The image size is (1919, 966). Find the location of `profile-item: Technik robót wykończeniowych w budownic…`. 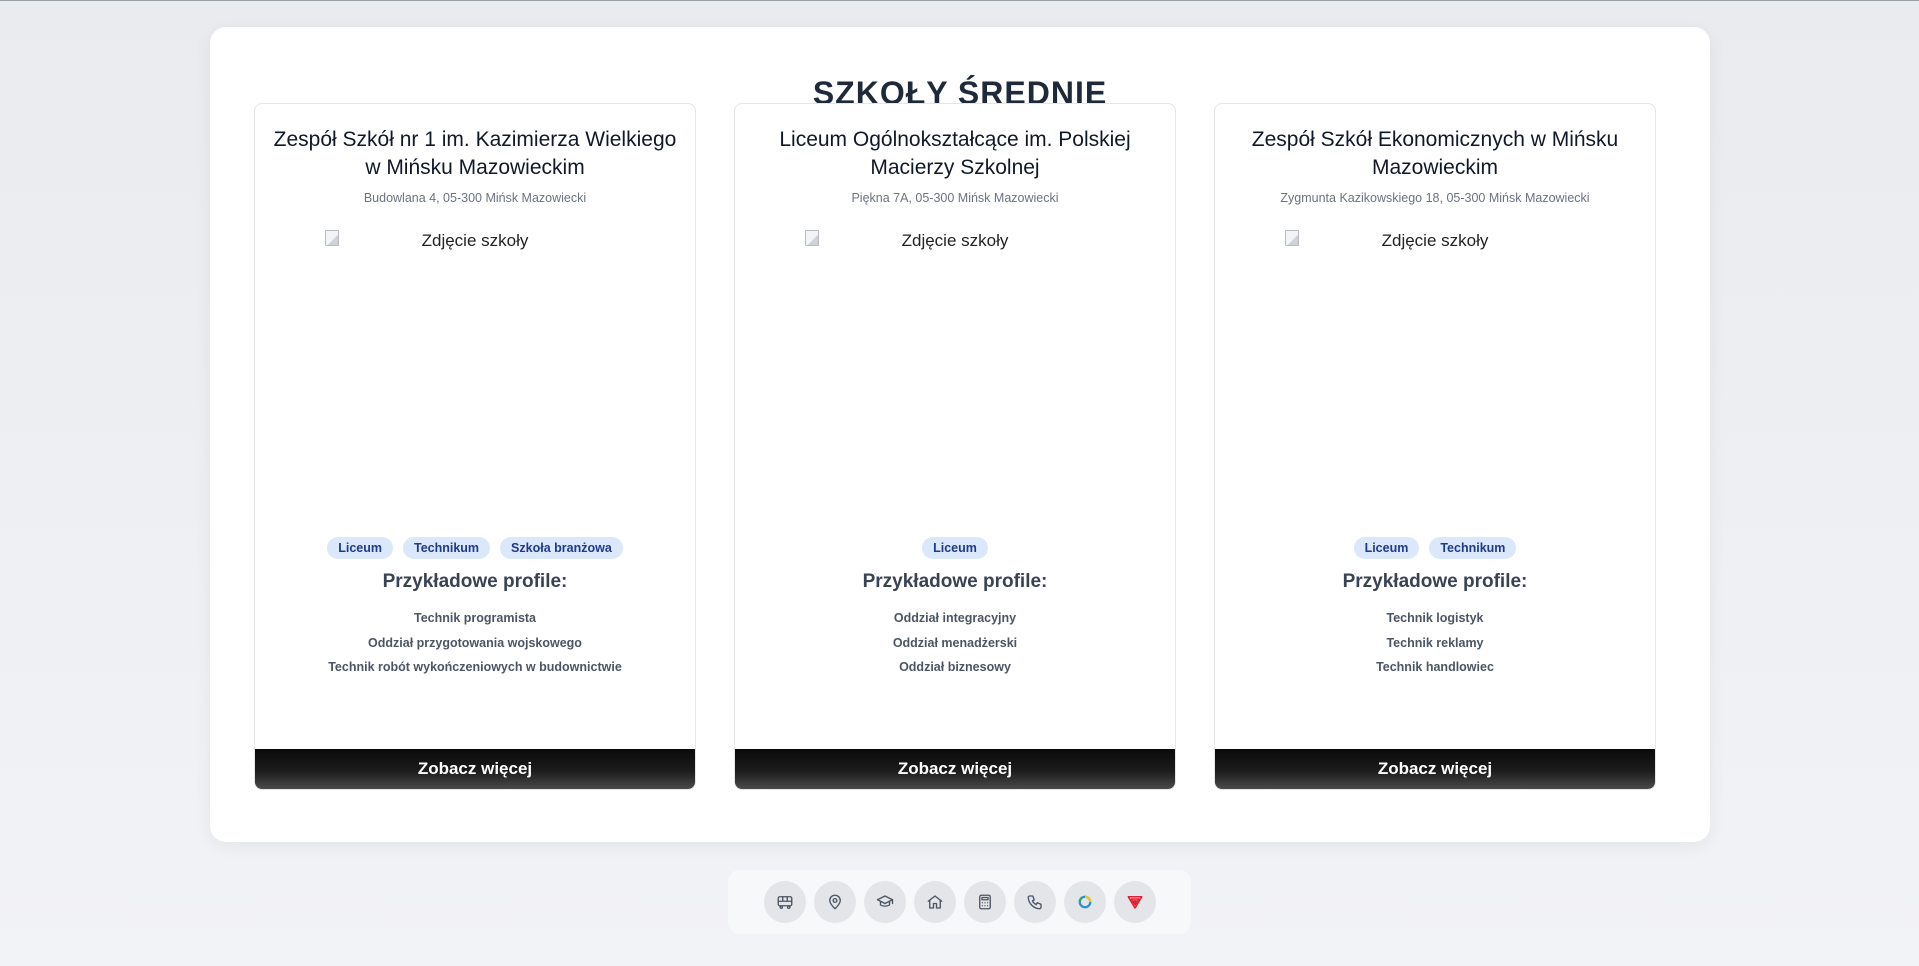

profile-item: Technik robót wykończeniowych w budownic… is located at coordinates (475, 667).